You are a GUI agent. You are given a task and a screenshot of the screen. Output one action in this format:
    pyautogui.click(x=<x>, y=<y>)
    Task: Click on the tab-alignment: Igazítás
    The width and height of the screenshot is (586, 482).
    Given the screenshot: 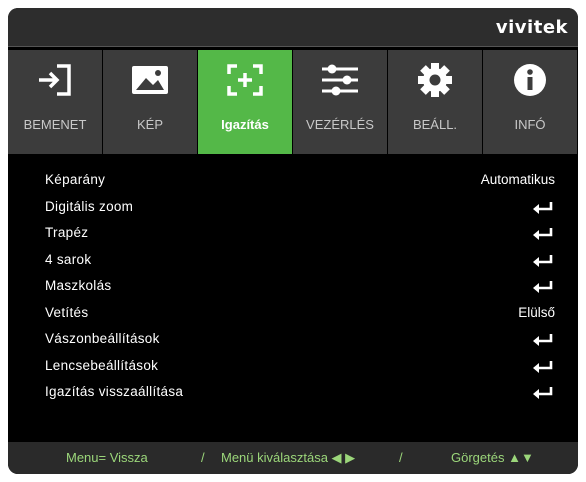 What is the action you would take?
    pyautogui.click(x=245, y=102)
    